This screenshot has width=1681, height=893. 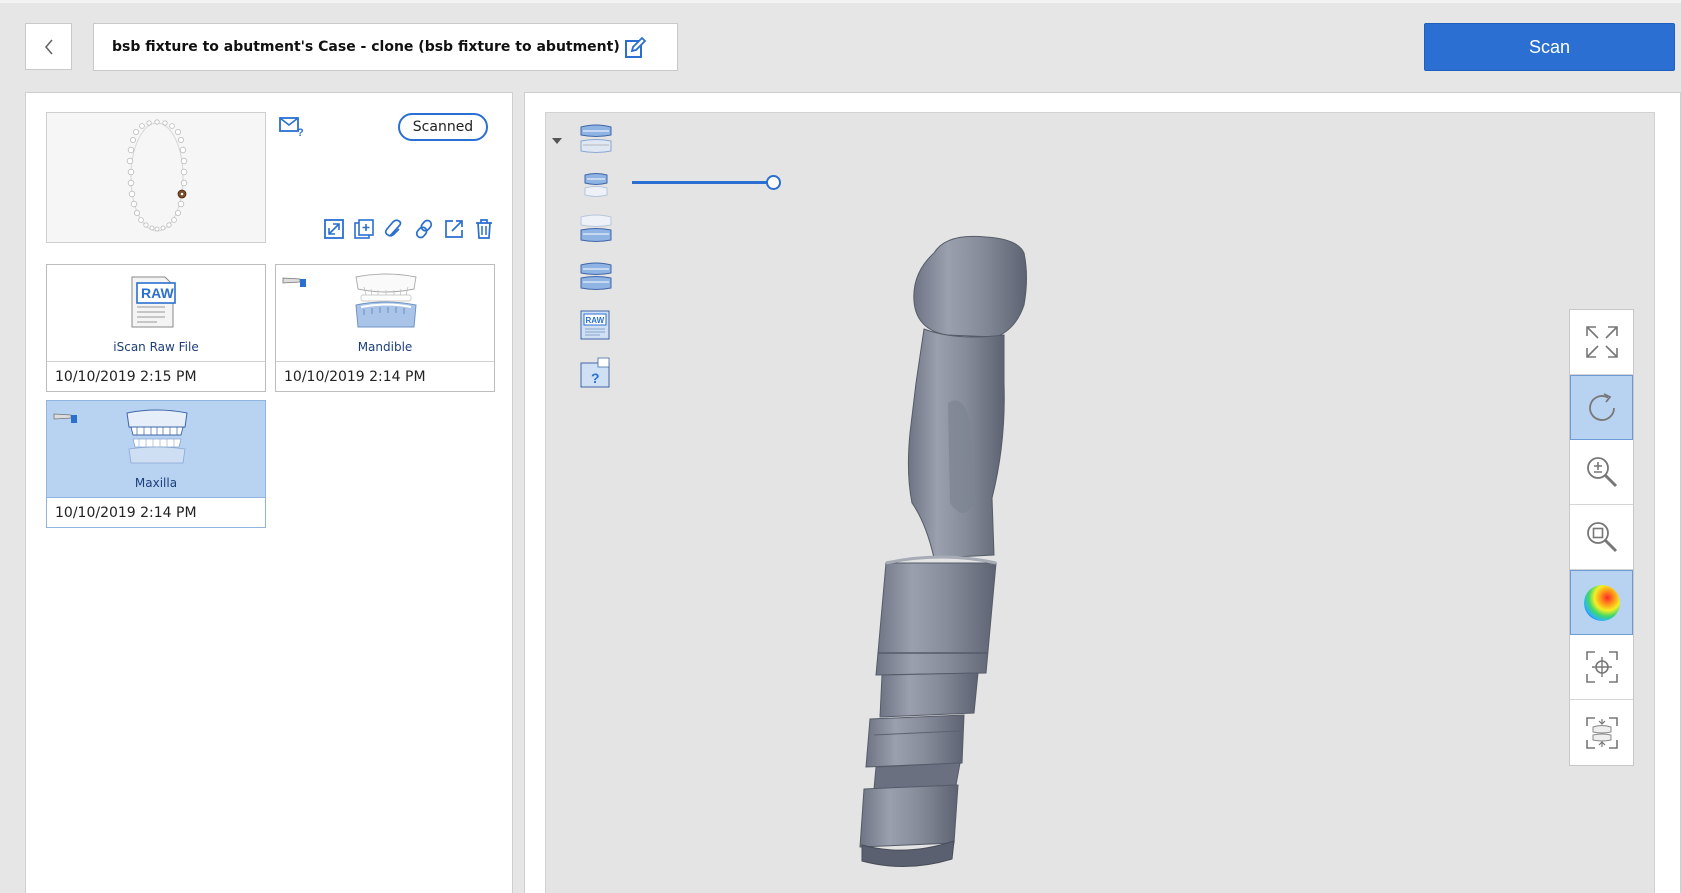 I want to click on center-target-button, so click(x=1601, y=667).